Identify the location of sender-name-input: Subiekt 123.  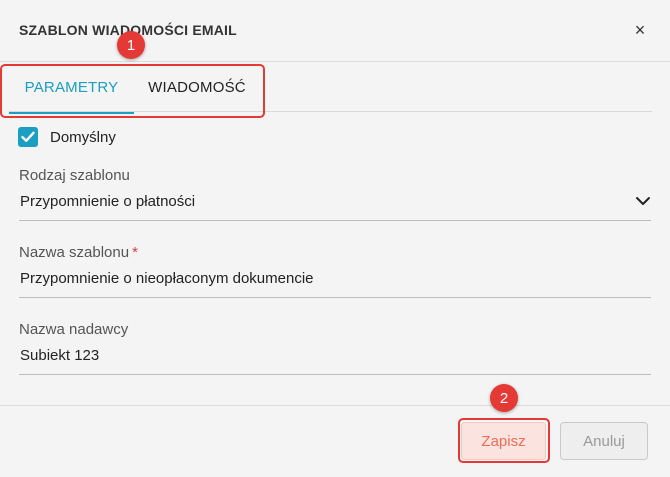
(59, 355).